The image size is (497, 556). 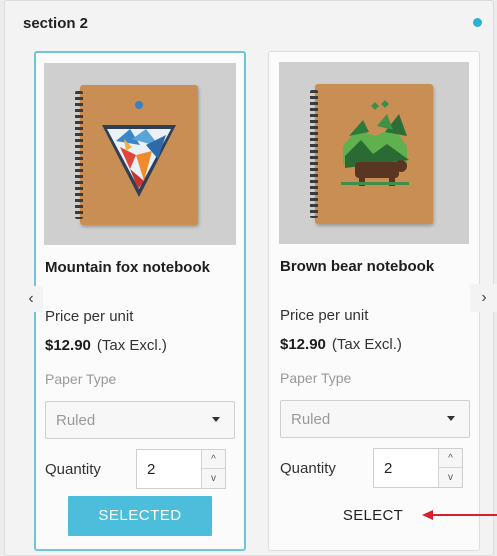 I want to click on selected-button: SELECTED, so click(x=140, y=516).